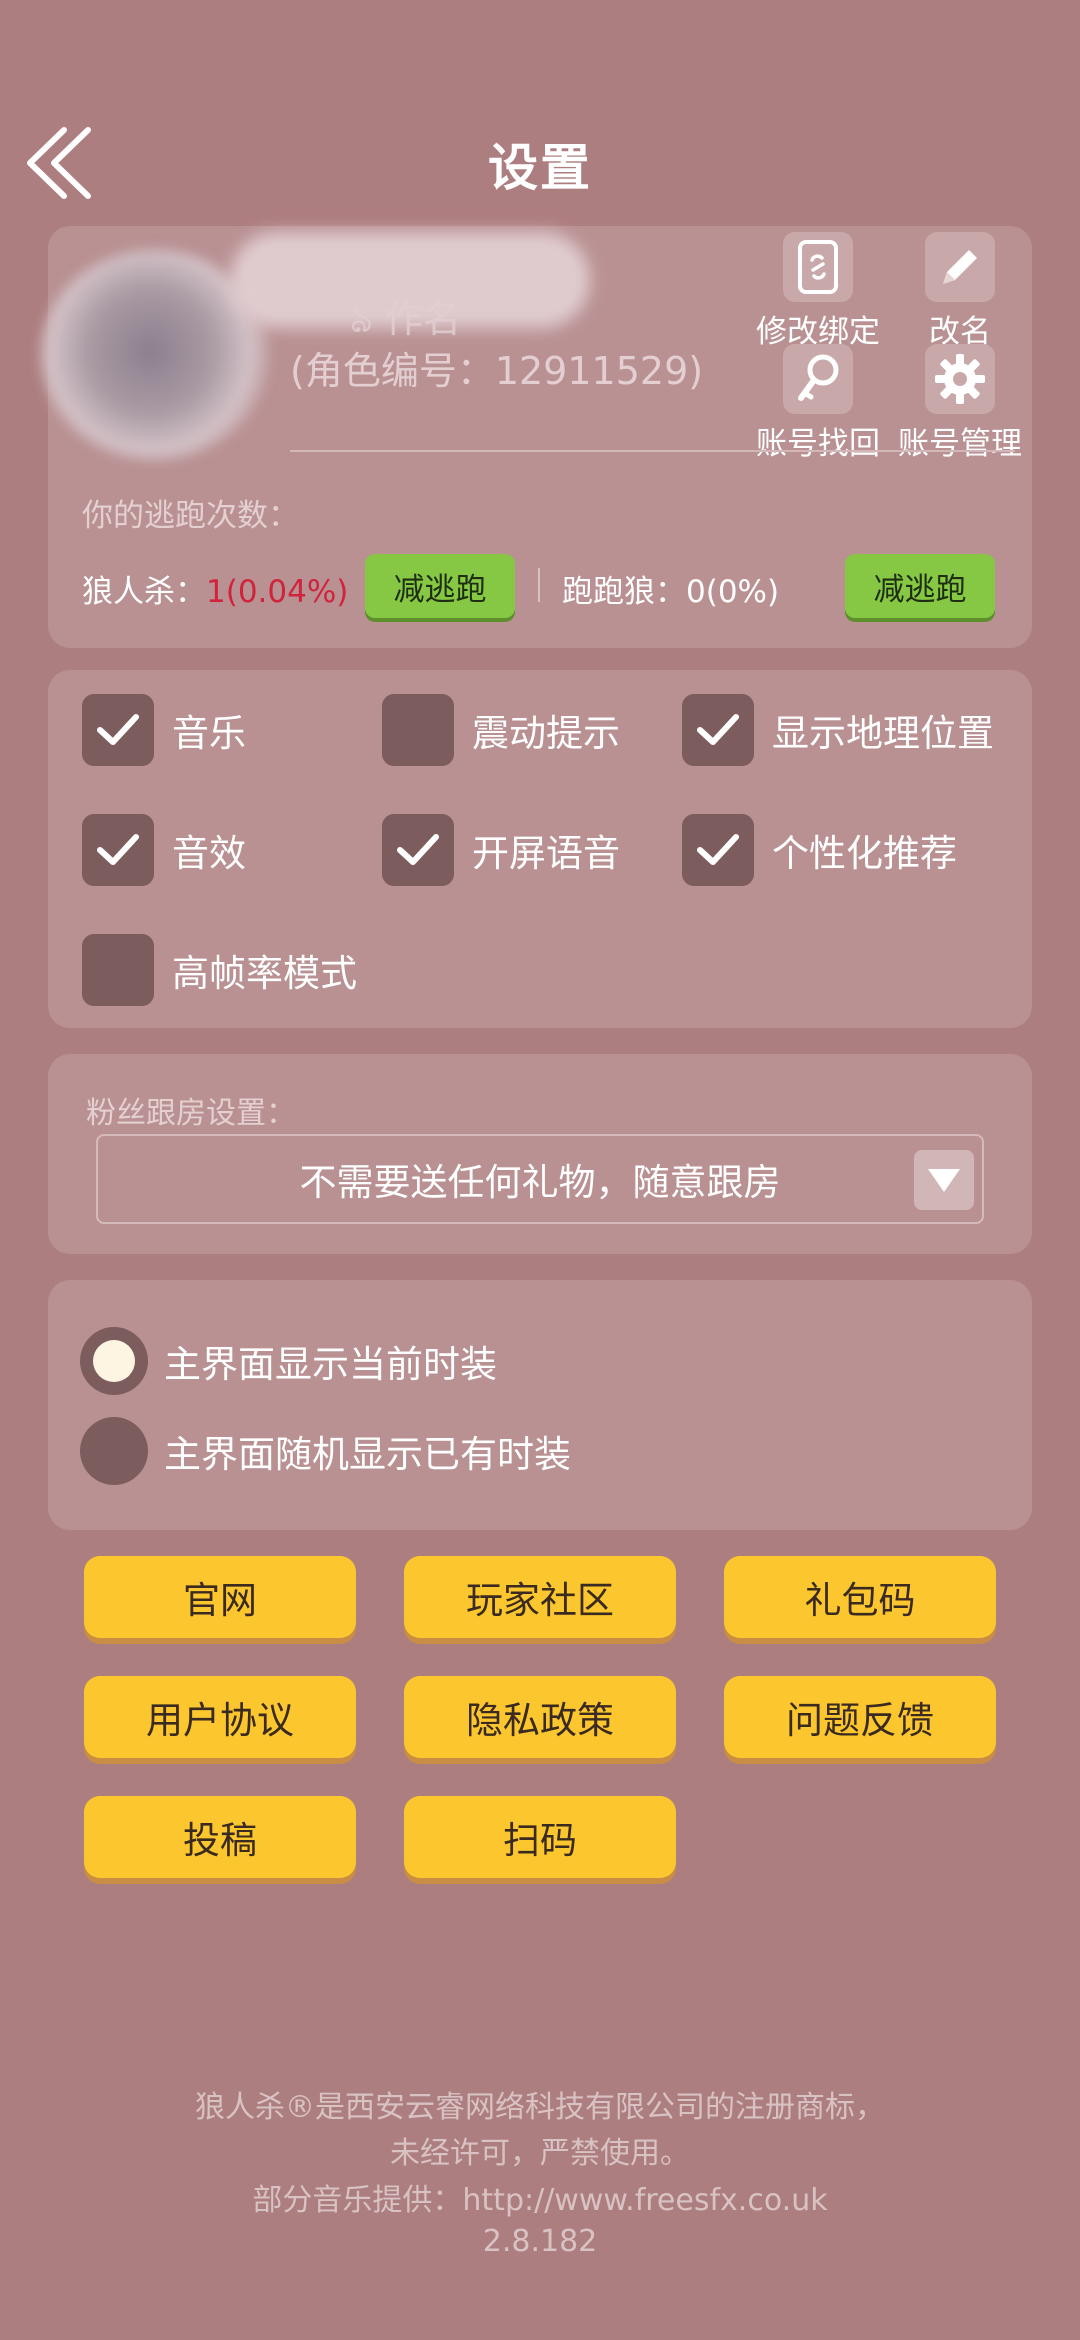 The image size is (1080, 2340). I want to click on submission-button: 投稿, so click(220, 1837).